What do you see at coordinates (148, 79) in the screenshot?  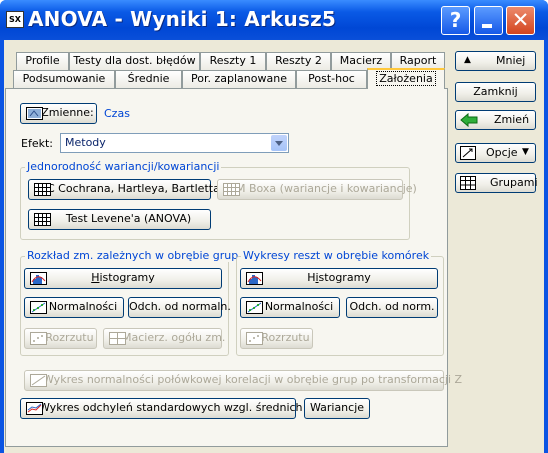 I see `tab-srednie: Średnie` at bounding box center [148, 79].